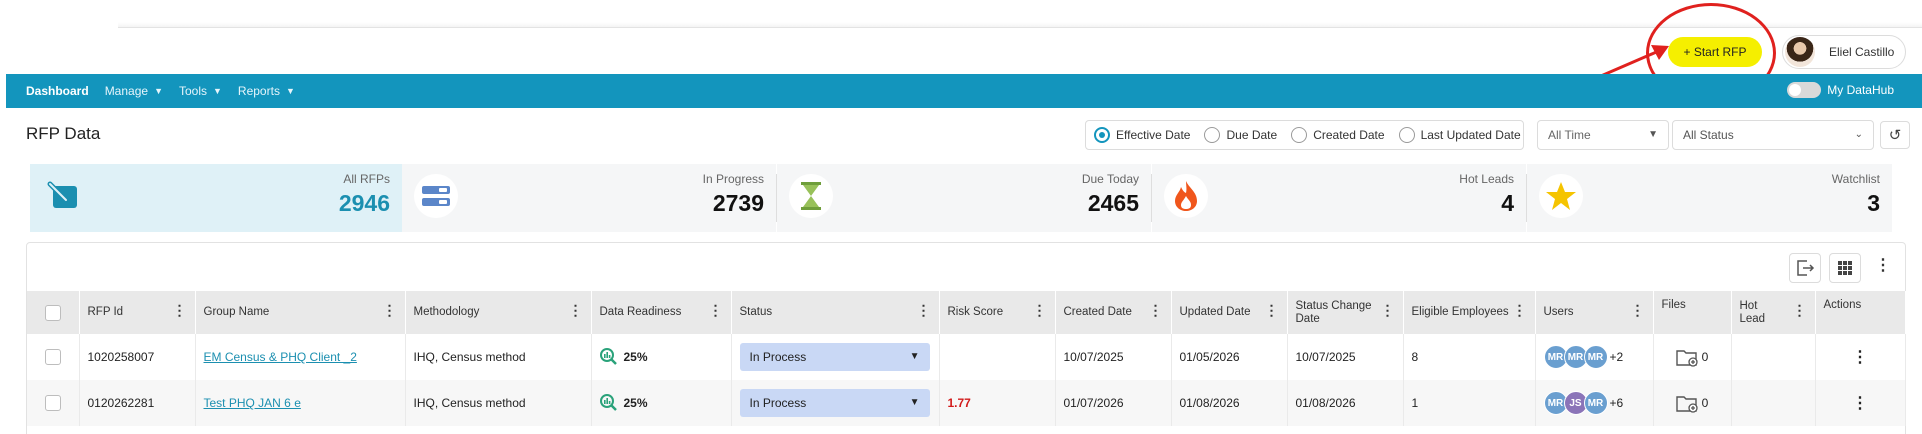  I want to click on cell-actions: ⋮, so click(1860, 403).